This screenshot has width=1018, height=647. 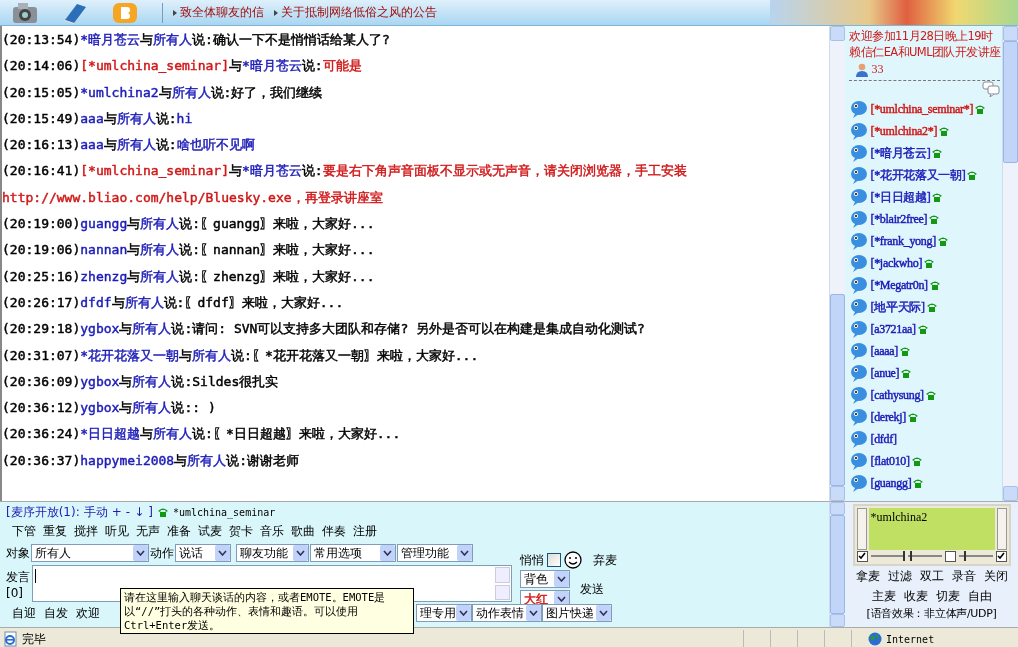 What do you see at coordinates (573, 560) in the screenshot?
I see `smiley-icon` at bounding box center [573, 560].